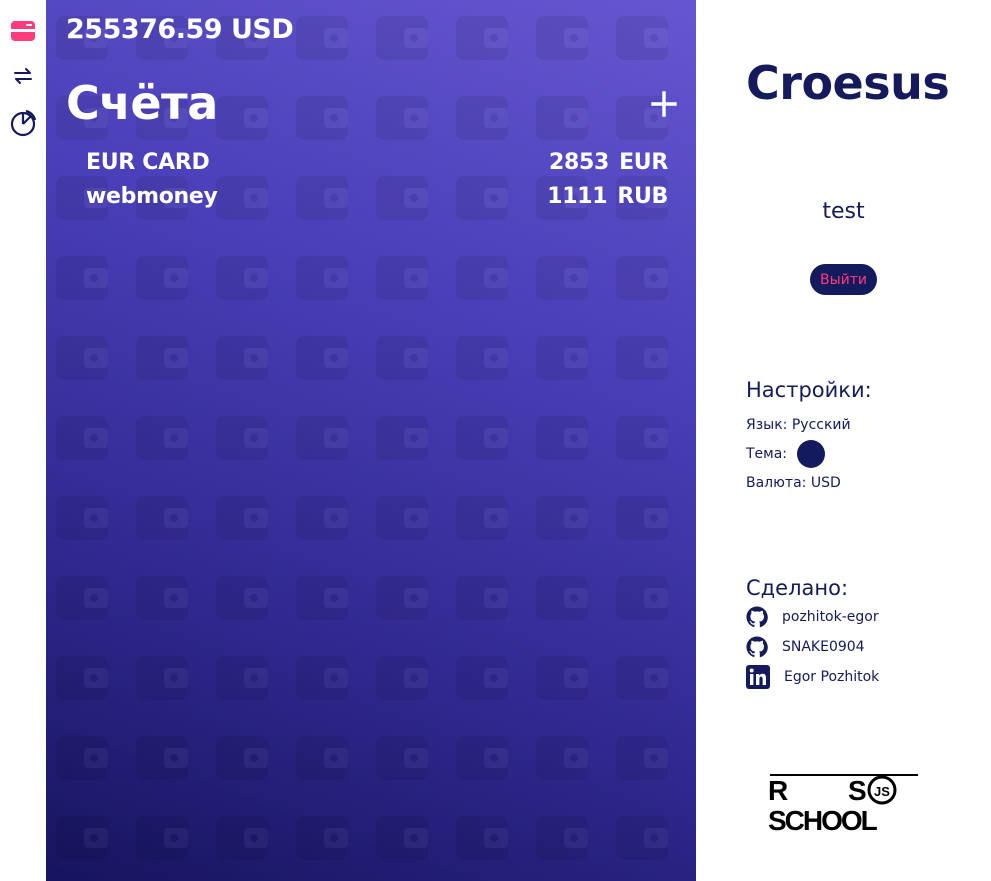 The height and width of the screenshot is (881, 991). What do you see at coordinates (798, 425) in the screenshot?
I see `language-setting: Язык: Русский` at bounding box center [798, 425].